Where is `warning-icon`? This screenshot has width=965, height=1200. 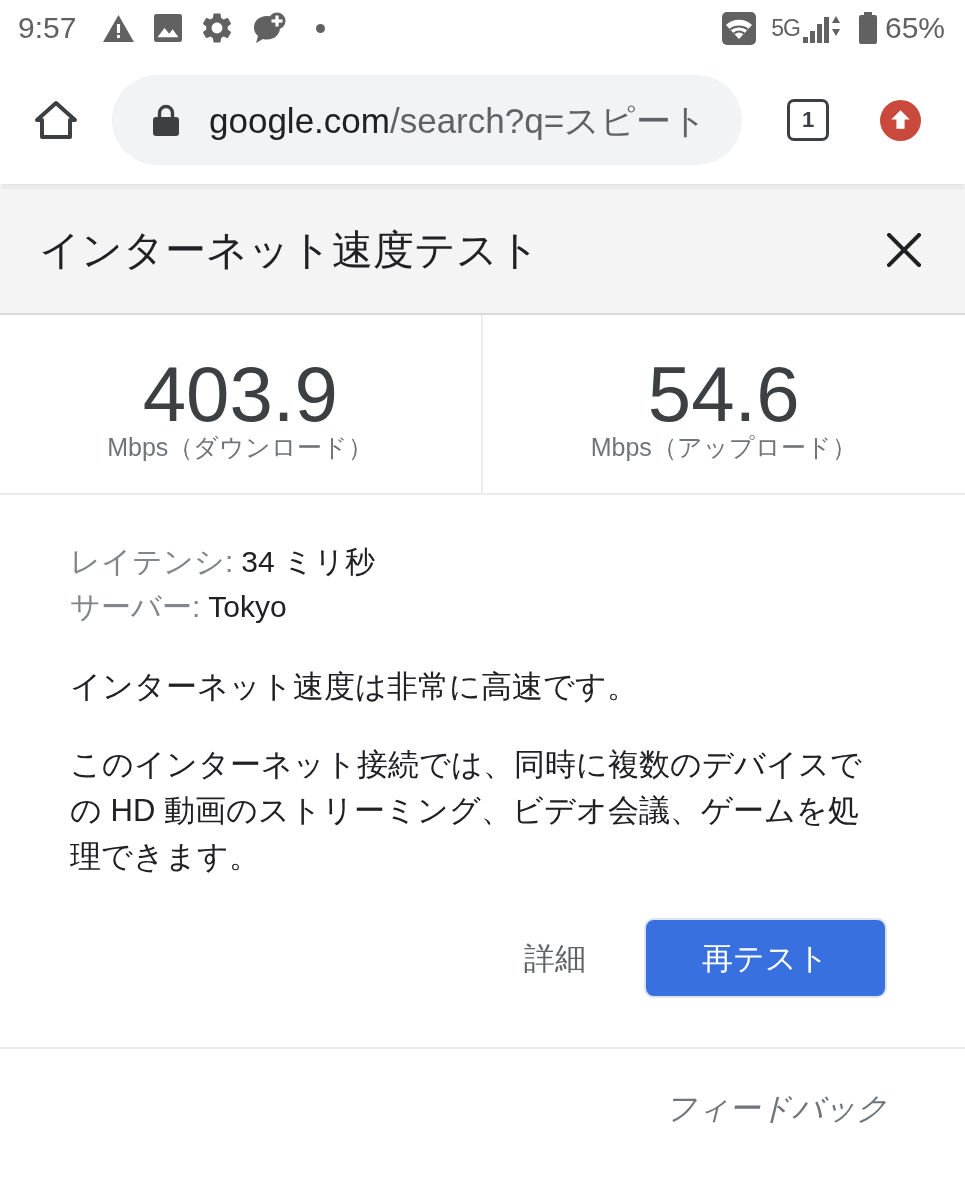
warning-icon is located at coordinates (119, 28).